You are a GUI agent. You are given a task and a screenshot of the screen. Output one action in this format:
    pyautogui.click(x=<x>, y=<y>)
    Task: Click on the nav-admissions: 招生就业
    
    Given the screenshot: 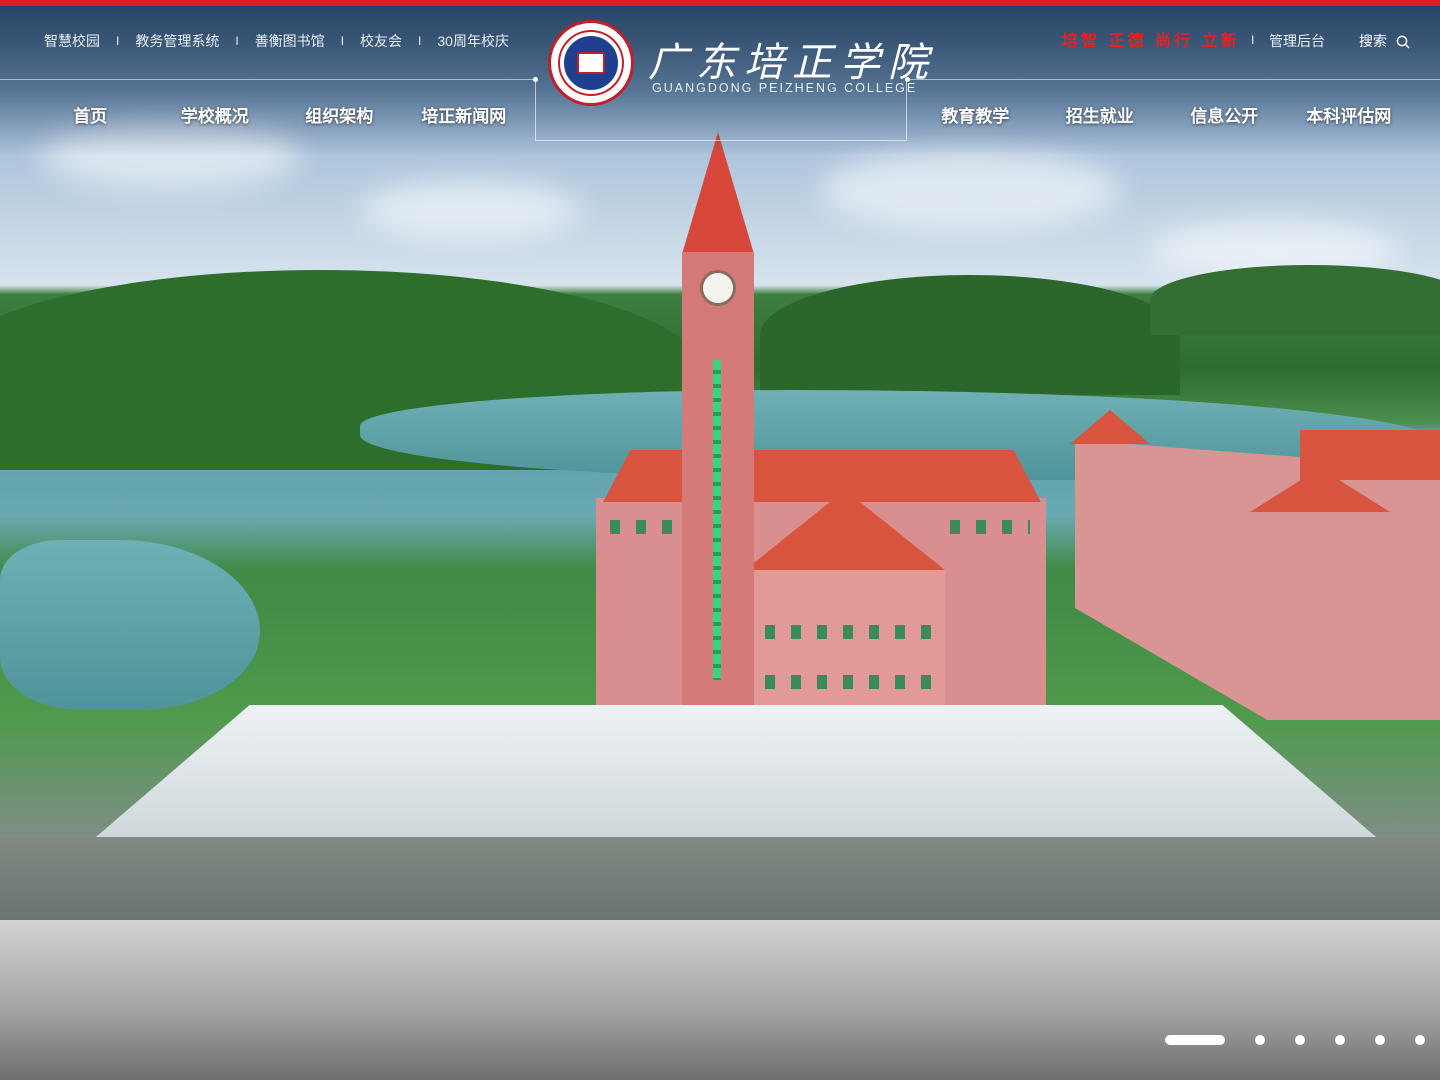 What is the action you would take?
    pyautogui.click(x=1100, y=114)
    